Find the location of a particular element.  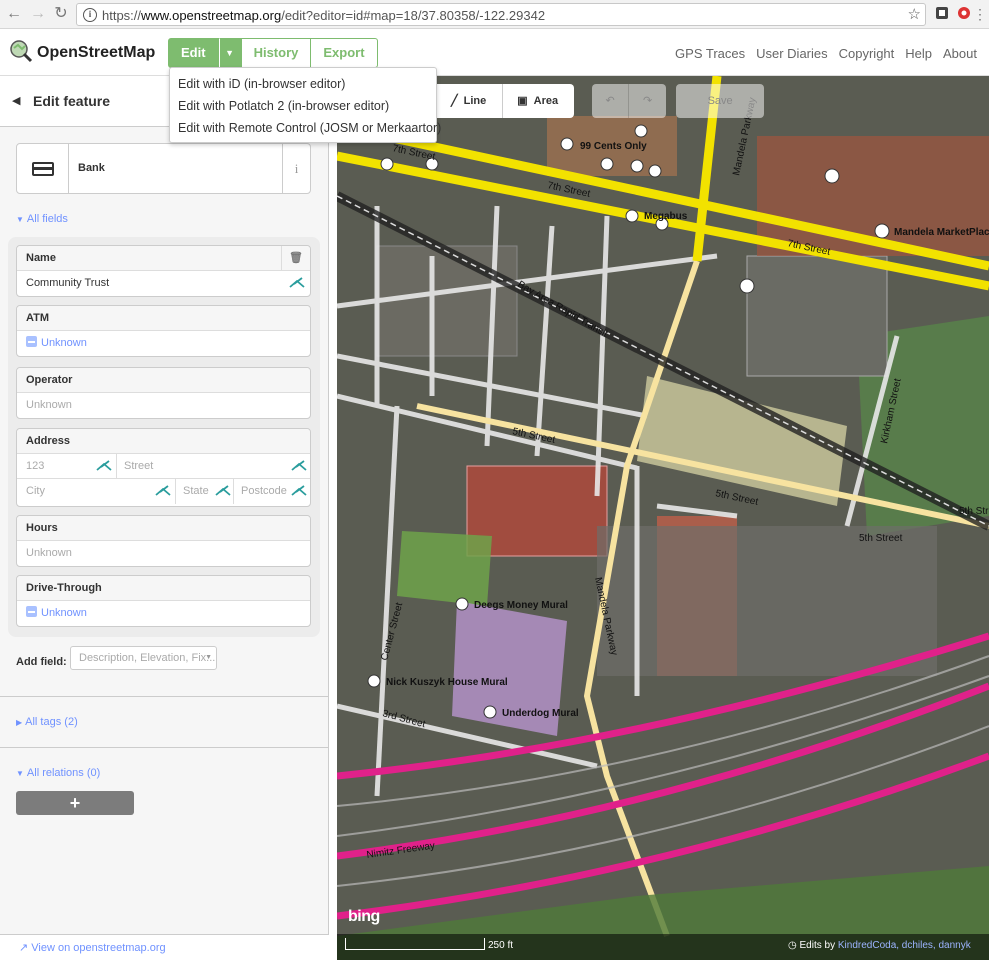

area-icon: ▣ is located at coordinates (522, 101).